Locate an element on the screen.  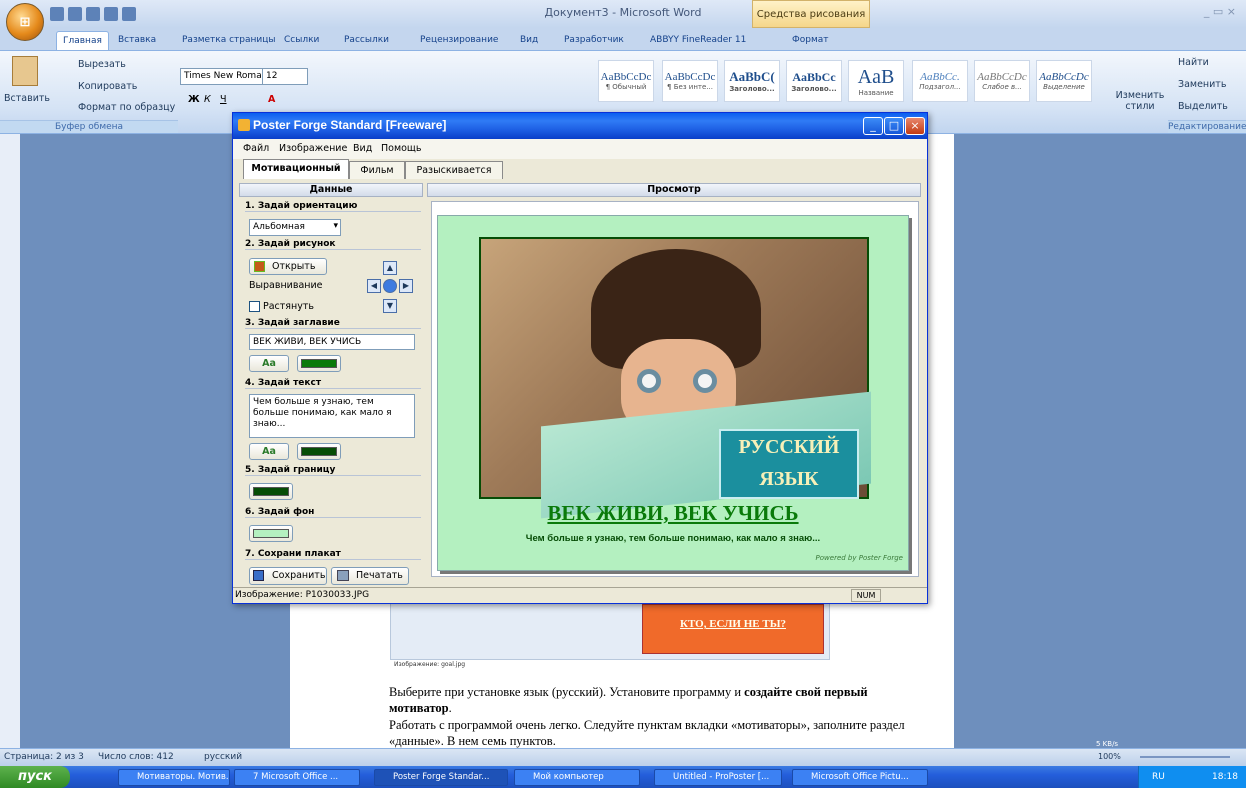
paste-icon is located at coordinates (25, 71).